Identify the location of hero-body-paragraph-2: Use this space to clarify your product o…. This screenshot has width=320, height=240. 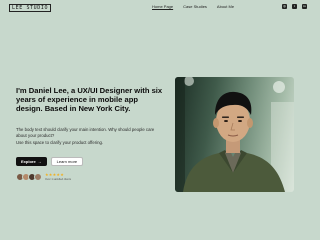
(60, 143).